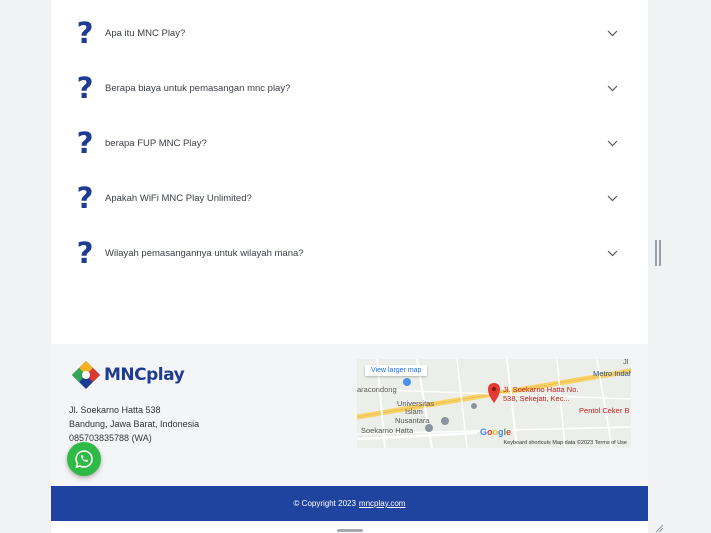 Image resolution: width=711 pixels, height=533 pixels. Describe the element at coordinates (144, 375) in the screenshot. I see `logo-text: MNCplay` at that location.